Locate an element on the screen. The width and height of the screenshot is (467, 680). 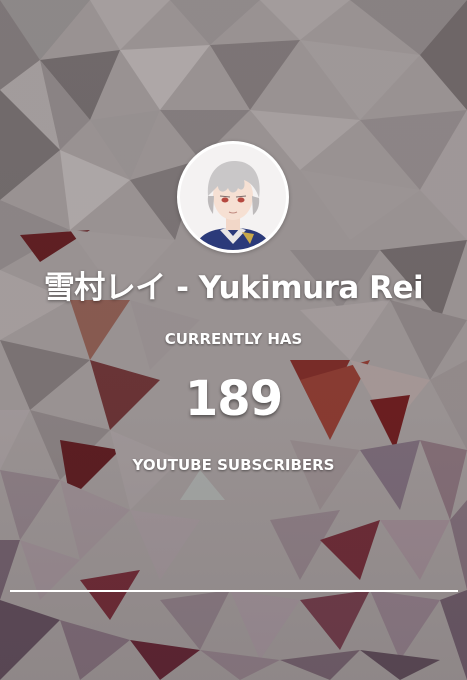
channel-name: 雪村レイ - Yukimura Rei is located at coordinates (233, 288).